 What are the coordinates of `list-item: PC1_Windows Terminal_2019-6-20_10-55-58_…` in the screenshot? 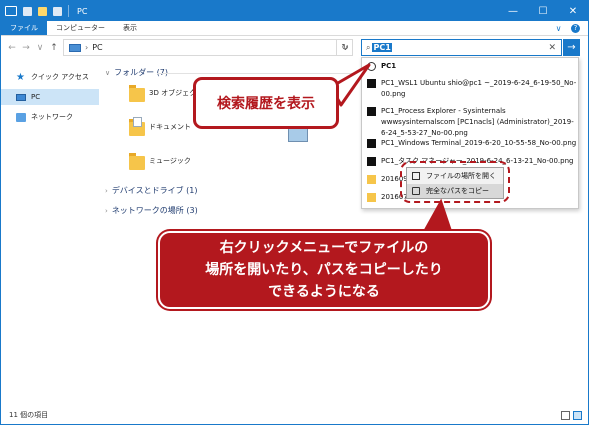 It's located at (470, 143).